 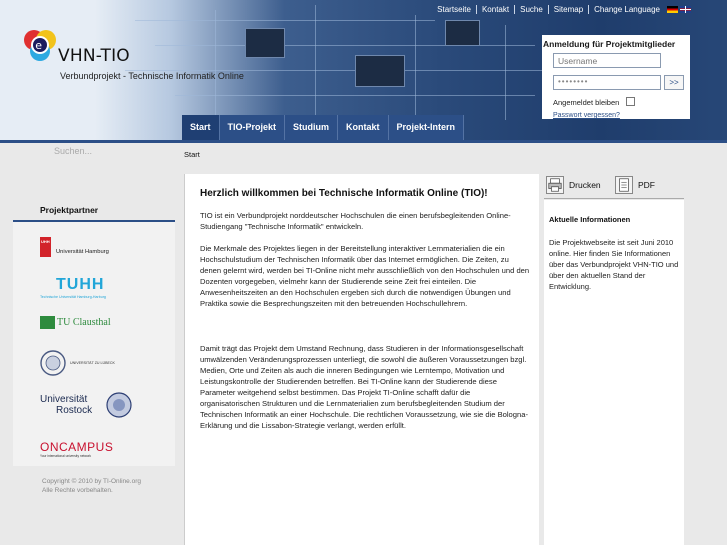 I want to click on top-link-startseite: Startseite, so click(x=454, y=9).